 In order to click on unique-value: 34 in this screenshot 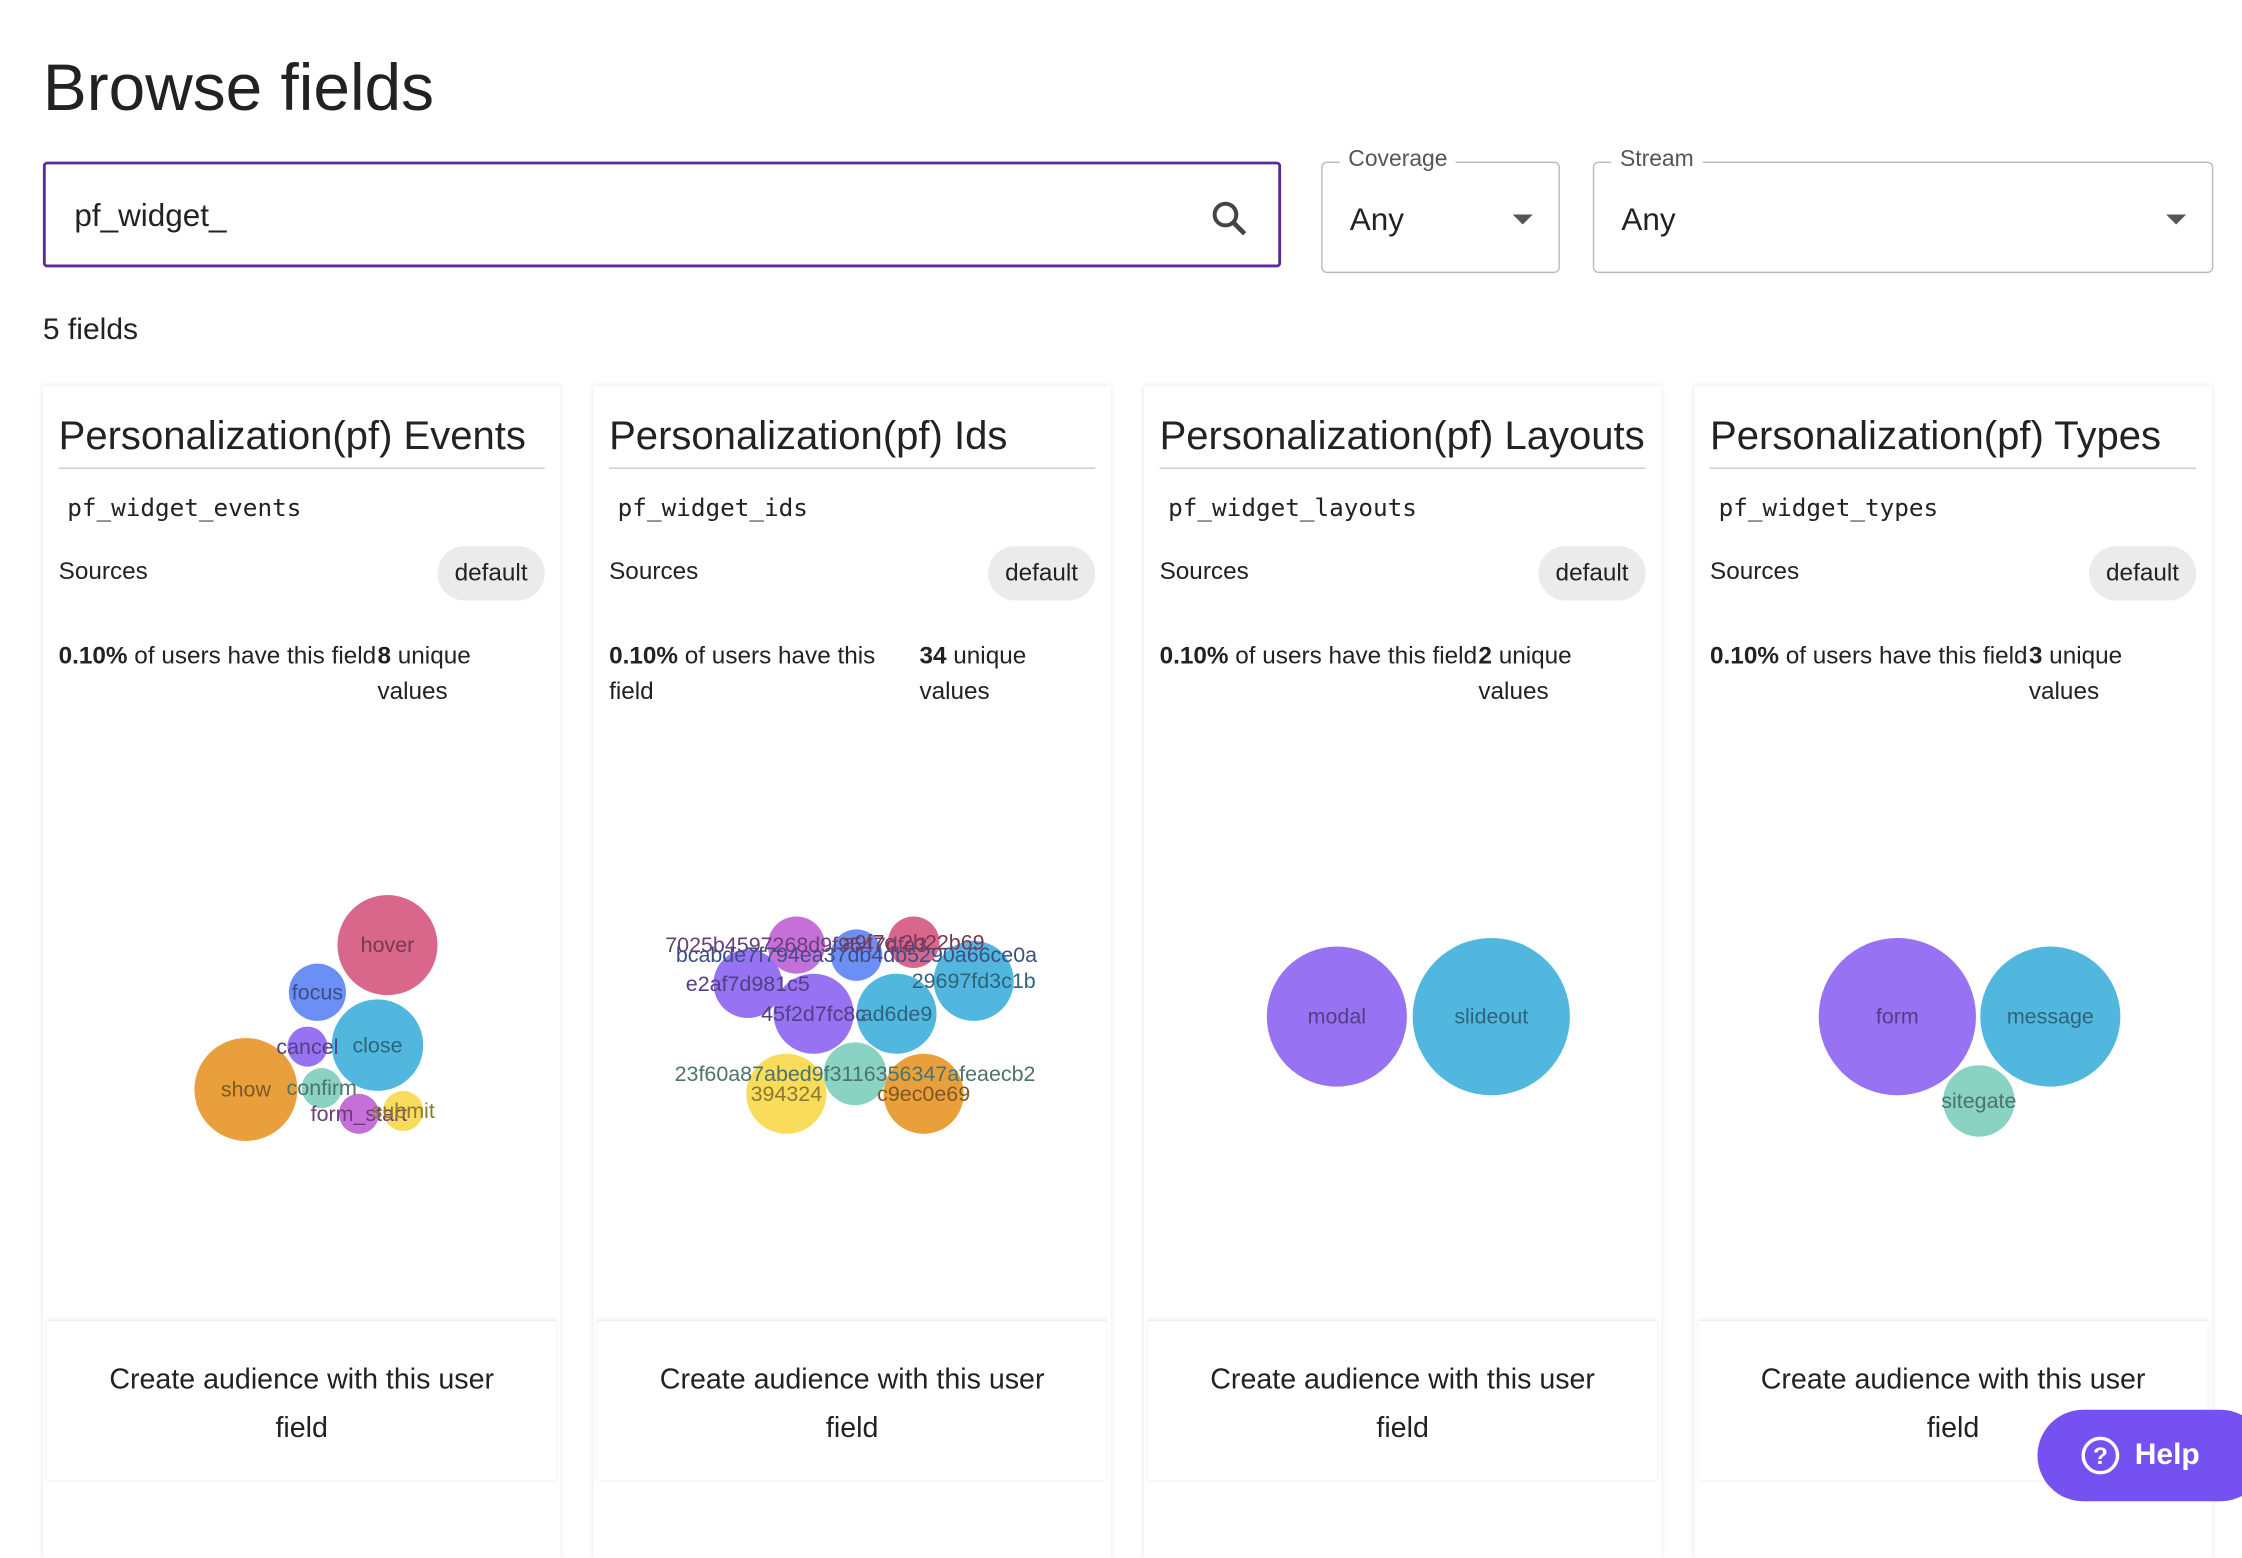, I will do `click(933, 655)`.